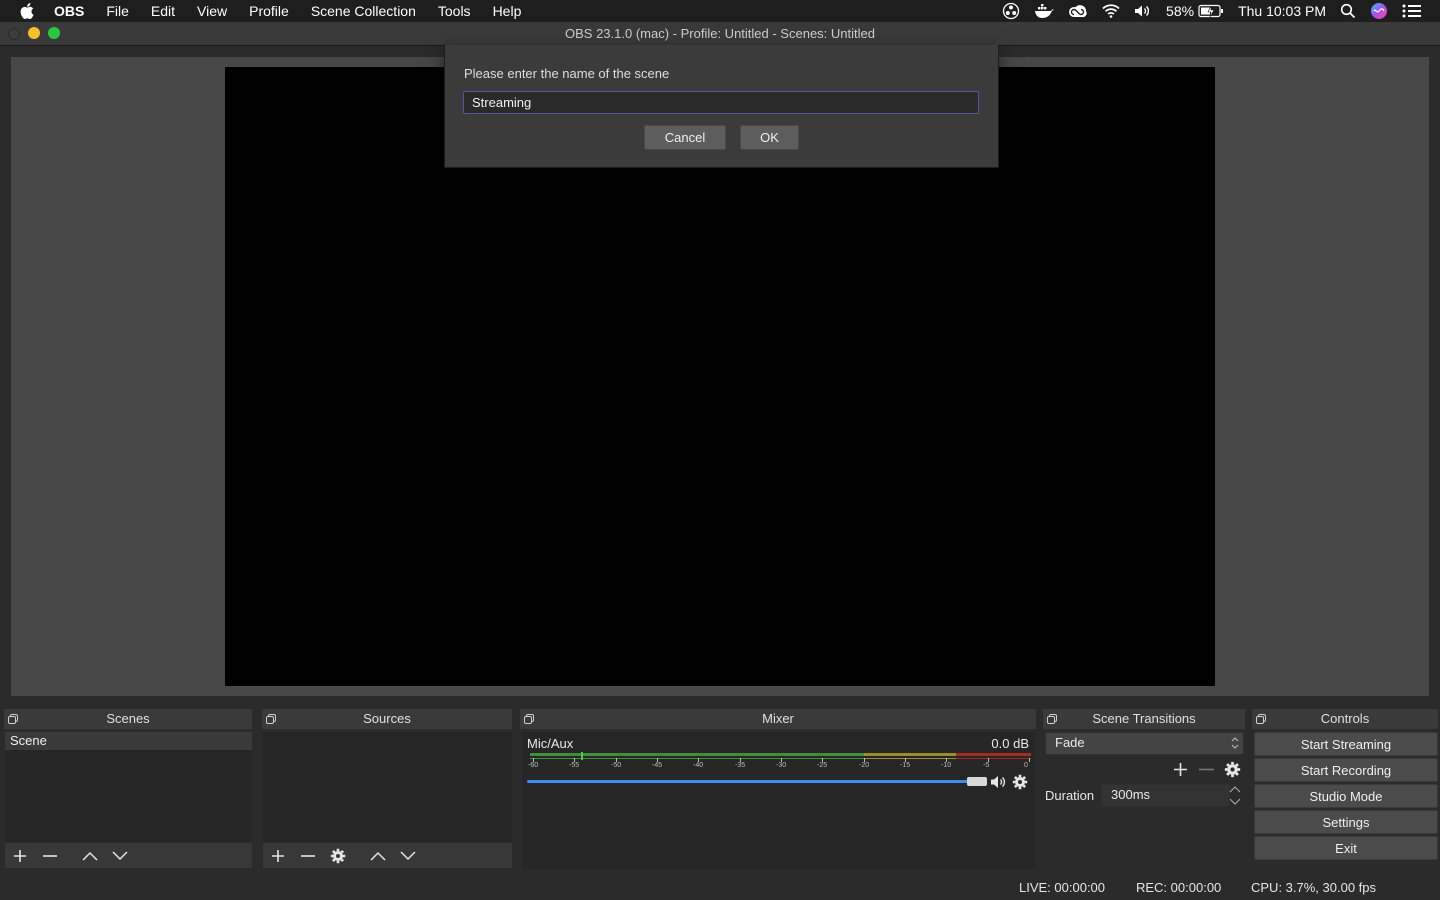 The width and height of the screenshot is (1440, 900). I want to click on scene-name-input, so click(721, 102).